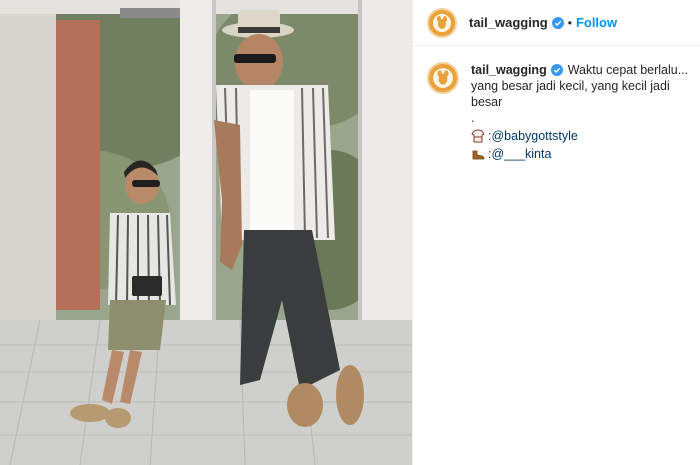 The width and height of the screenshot is (700, 465). I want to click on credit-shoe: : @___kinta, so click(579, 154).